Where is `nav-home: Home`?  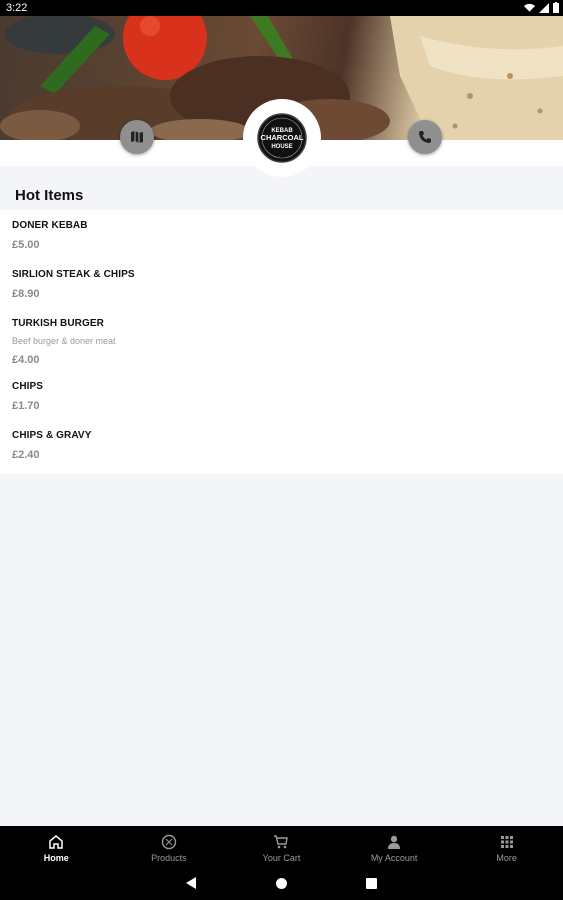
nav-home: Home is located at coordinates (56, 847).